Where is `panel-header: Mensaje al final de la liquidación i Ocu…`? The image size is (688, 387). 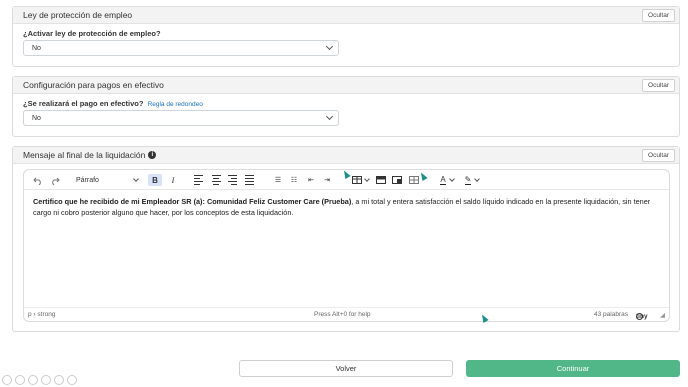
panel-header: Mensaje al final de la liquidación i Ocu… is located at coordinates (346, 155).